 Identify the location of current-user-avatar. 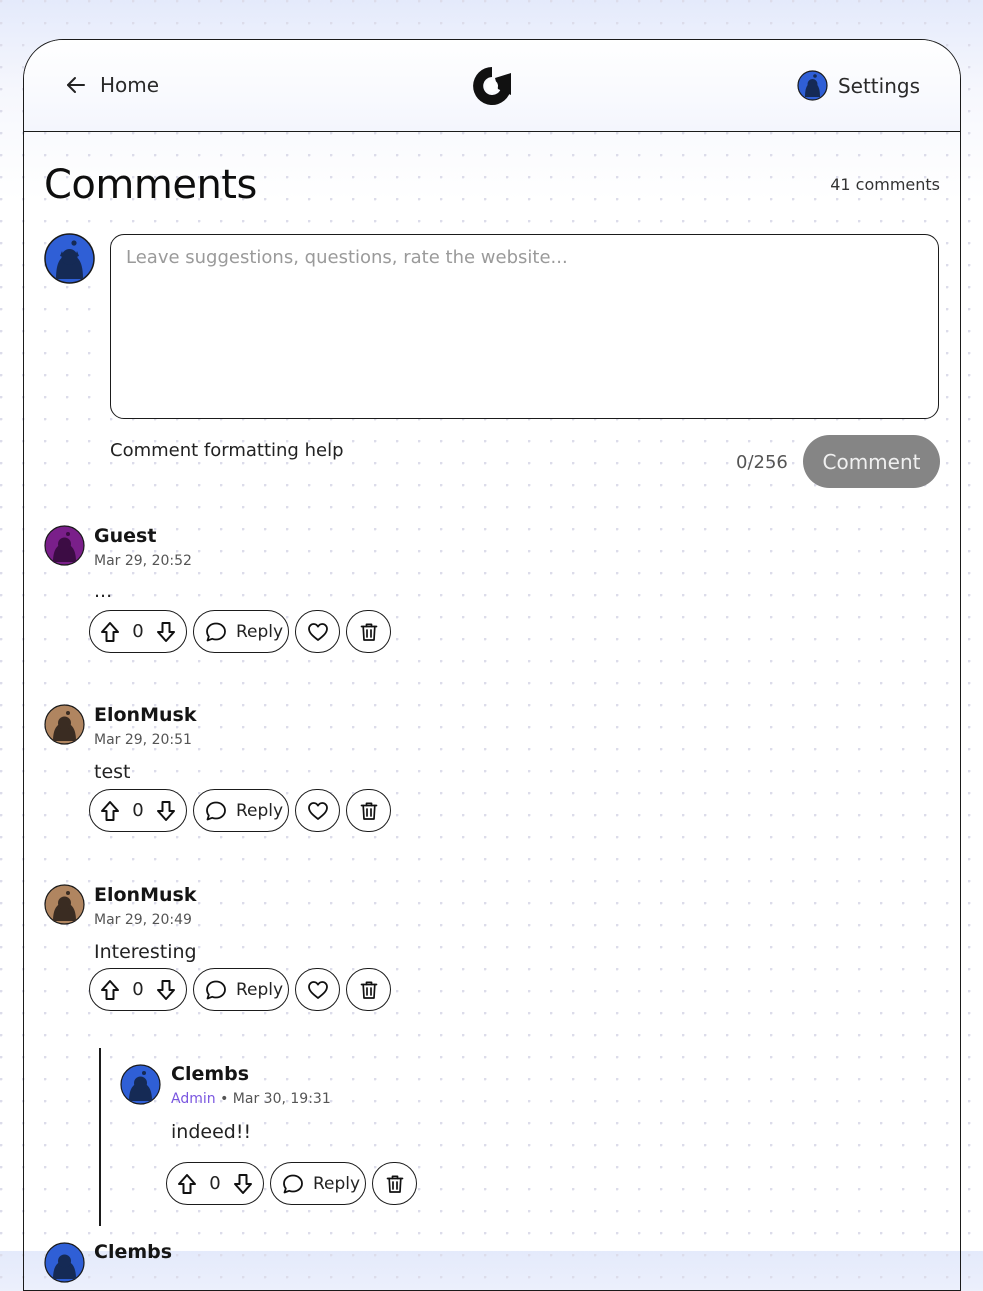
(69, 260).